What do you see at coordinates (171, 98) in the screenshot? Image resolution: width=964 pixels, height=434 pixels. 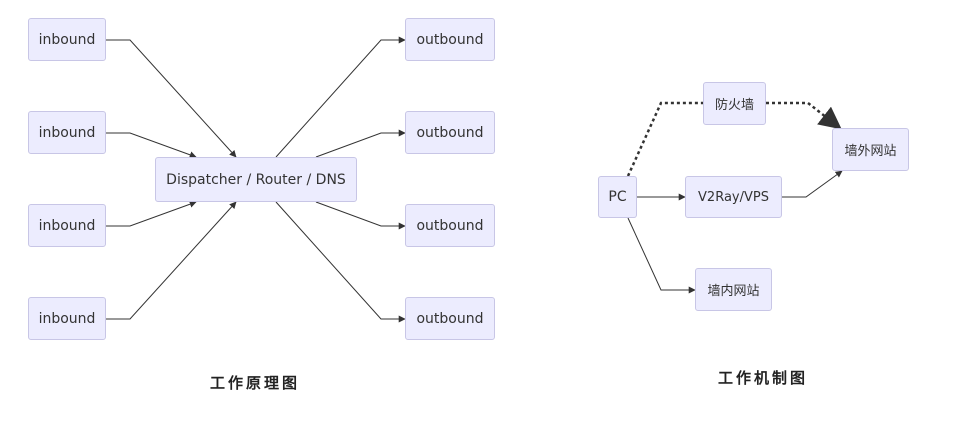 I see `edge-inbound-1-to-dispatcher` at bounding box center [171, 98].